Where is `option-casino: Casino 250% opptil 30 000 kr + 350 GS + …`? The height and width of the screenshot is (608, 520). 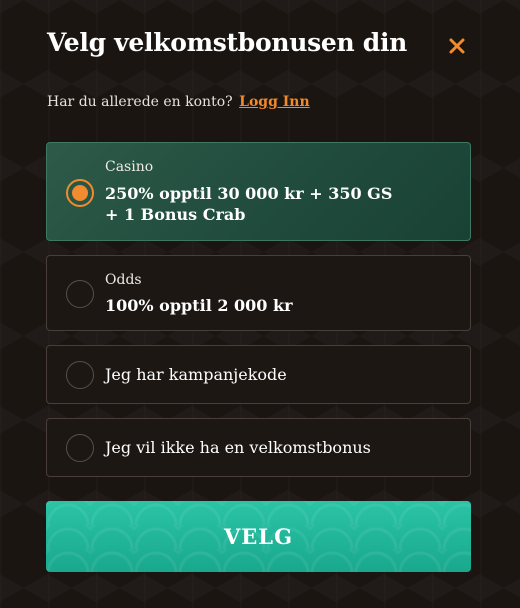 option-casino: Casino 250% opptil 30 000 kr + 350 GS + … is located at coordinates (258, 191).